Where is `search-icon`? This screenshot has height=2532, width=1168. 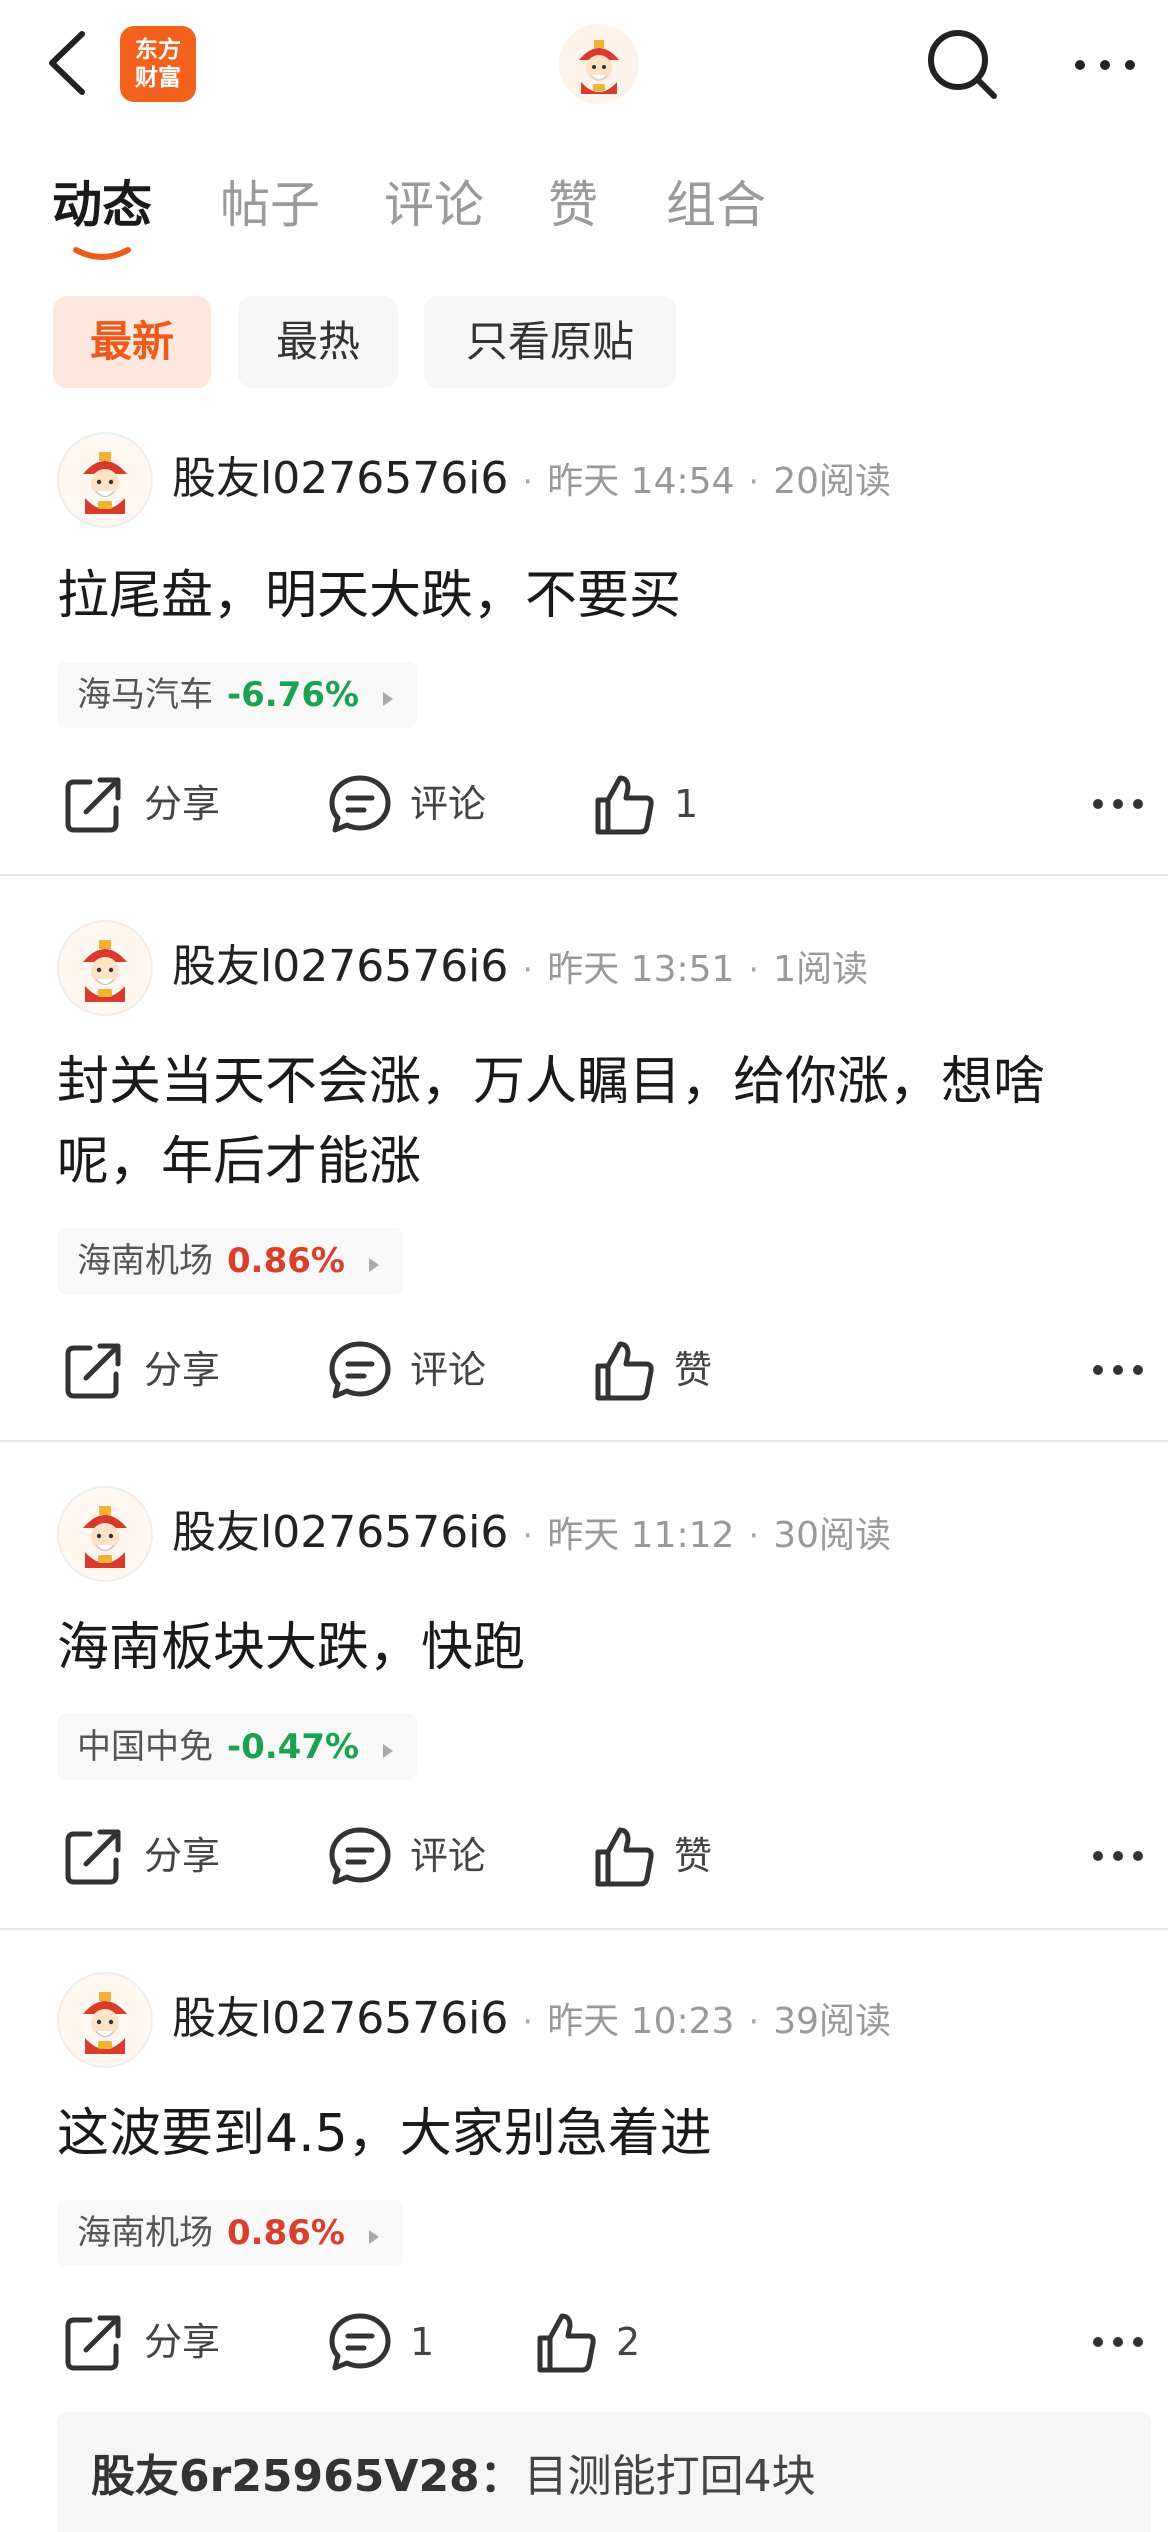
search-icon is located at coordinates (962, 64).